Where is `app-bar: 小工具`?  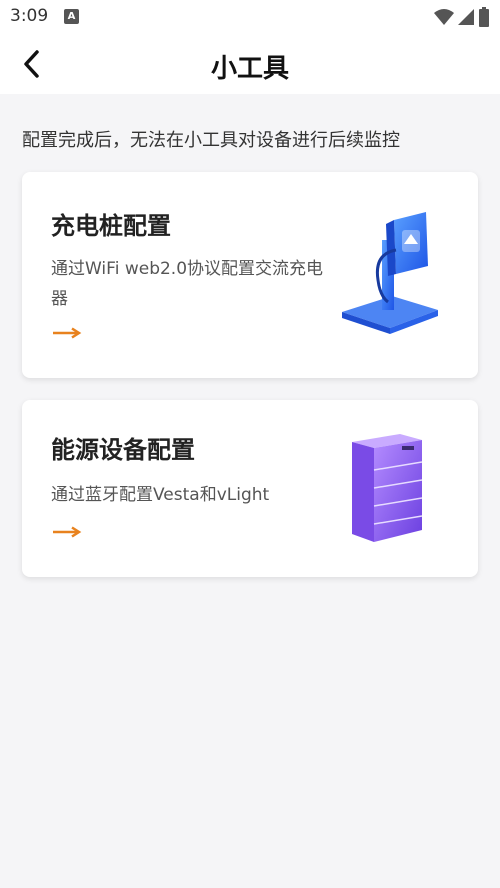
app-bar: 小工具 is located at coordinates (250, 64).